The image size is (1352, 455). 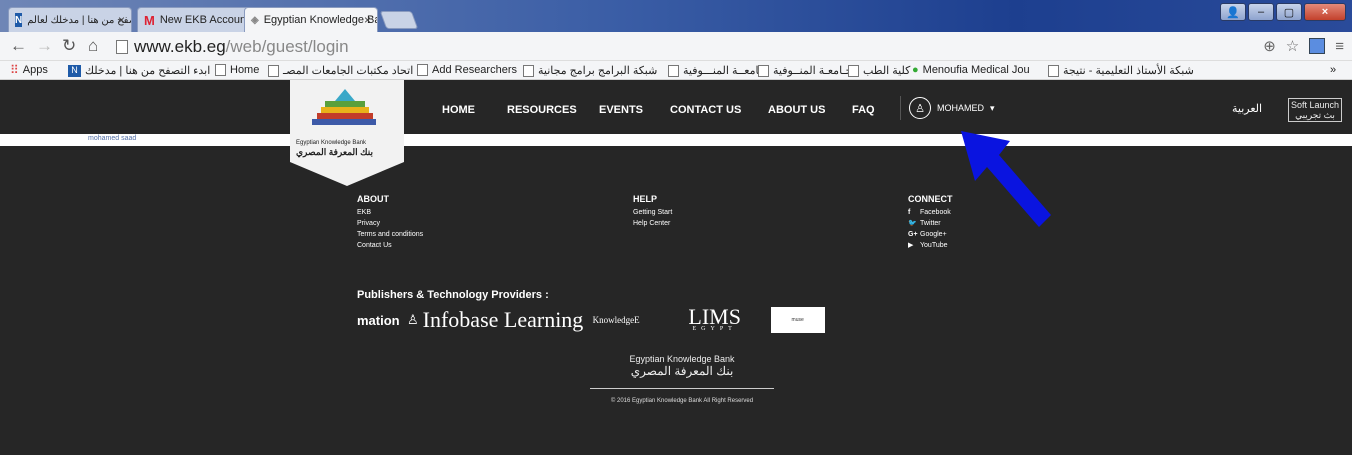 I want to click on nav-faq: FAQ, so click(x=863, y=110).